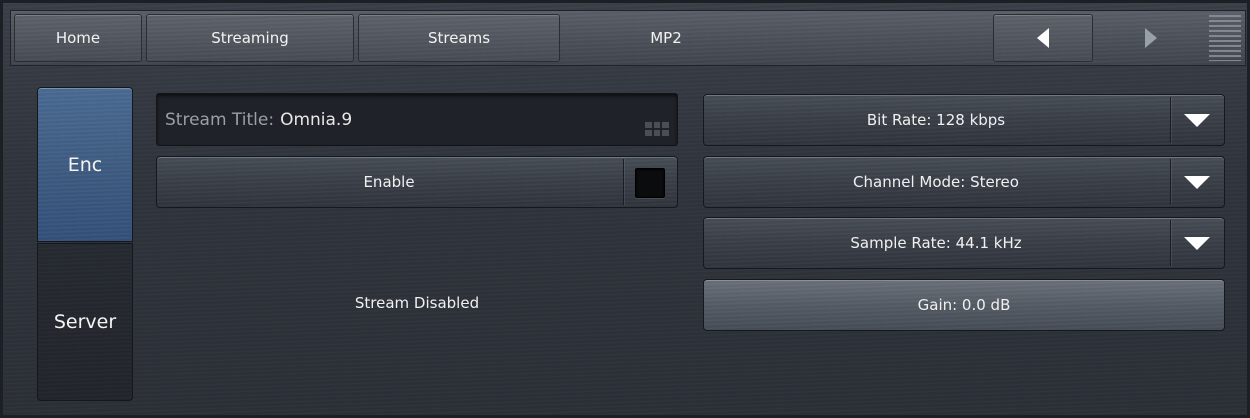 The height and width of the screenshot is (418, 1250). Describe the element at coordinates (250, 38) in the screenshot. I see `nav-streaming-button: Streaming` at that location.